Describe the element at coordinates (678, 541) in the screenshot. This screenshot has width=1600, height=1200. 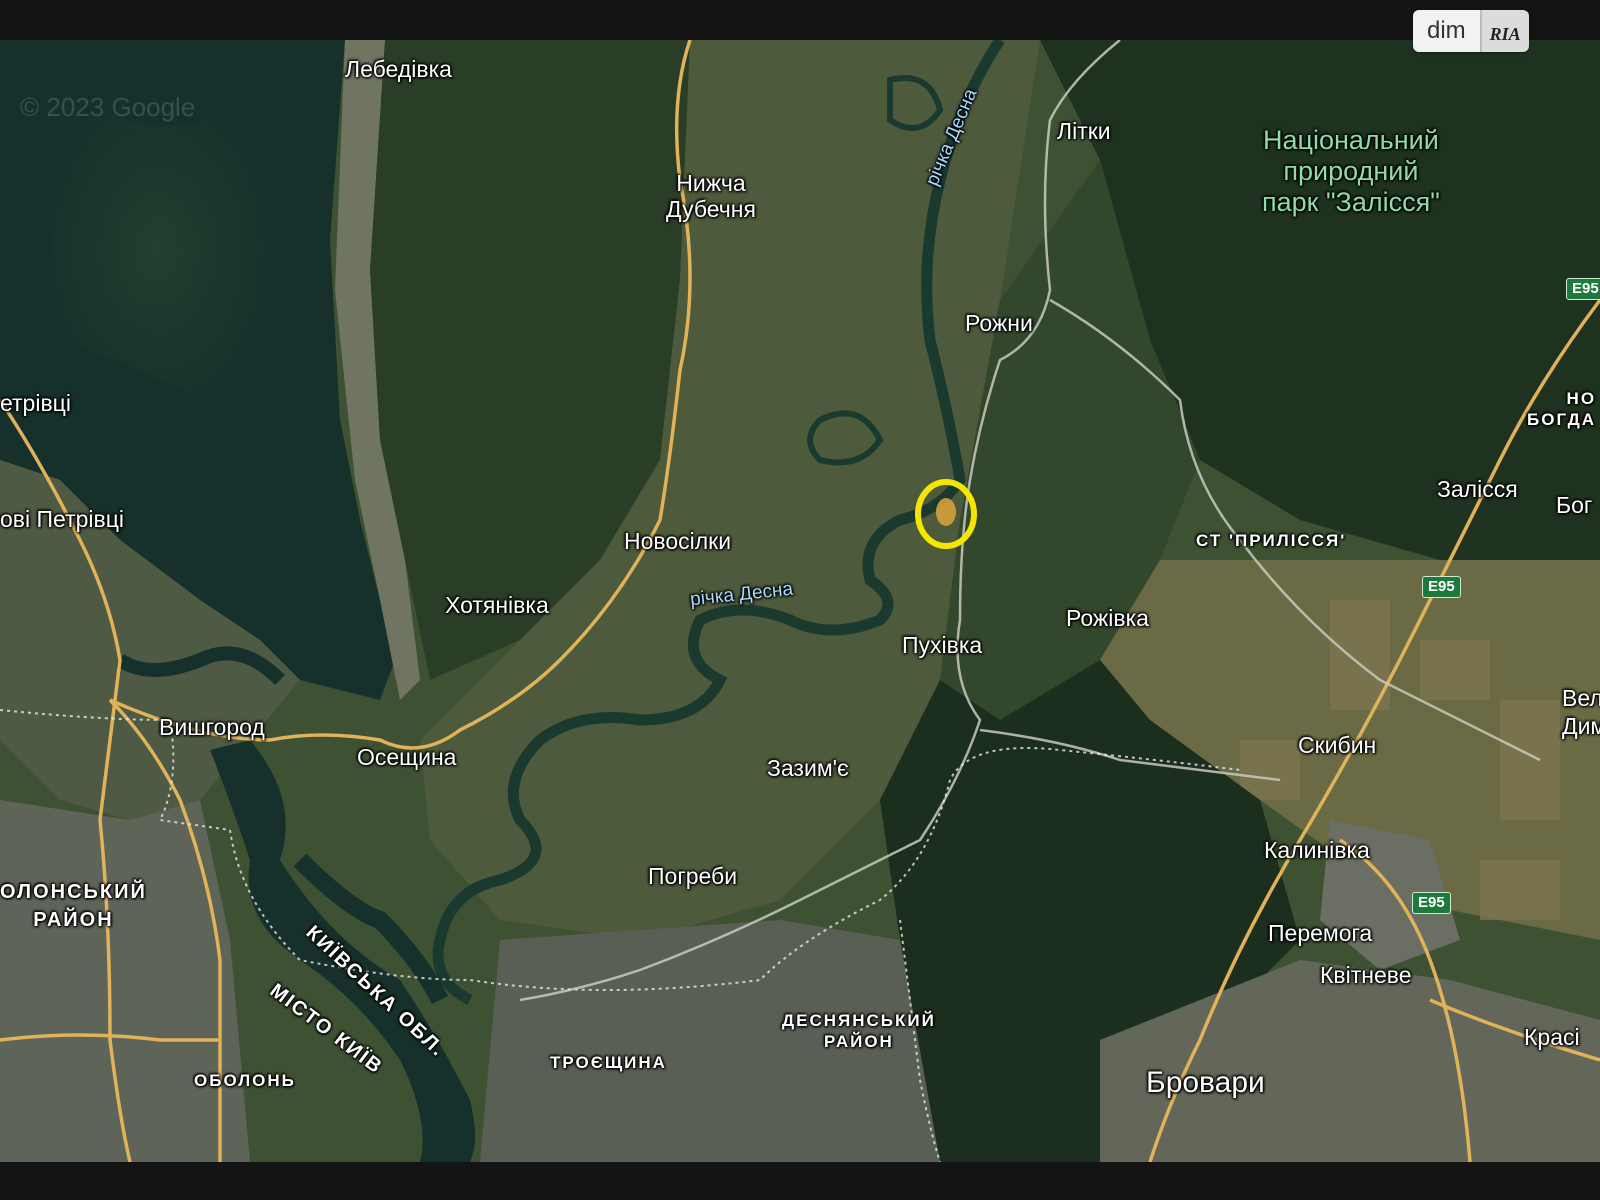
I see `label-novosilky: Новосілки` at that location.